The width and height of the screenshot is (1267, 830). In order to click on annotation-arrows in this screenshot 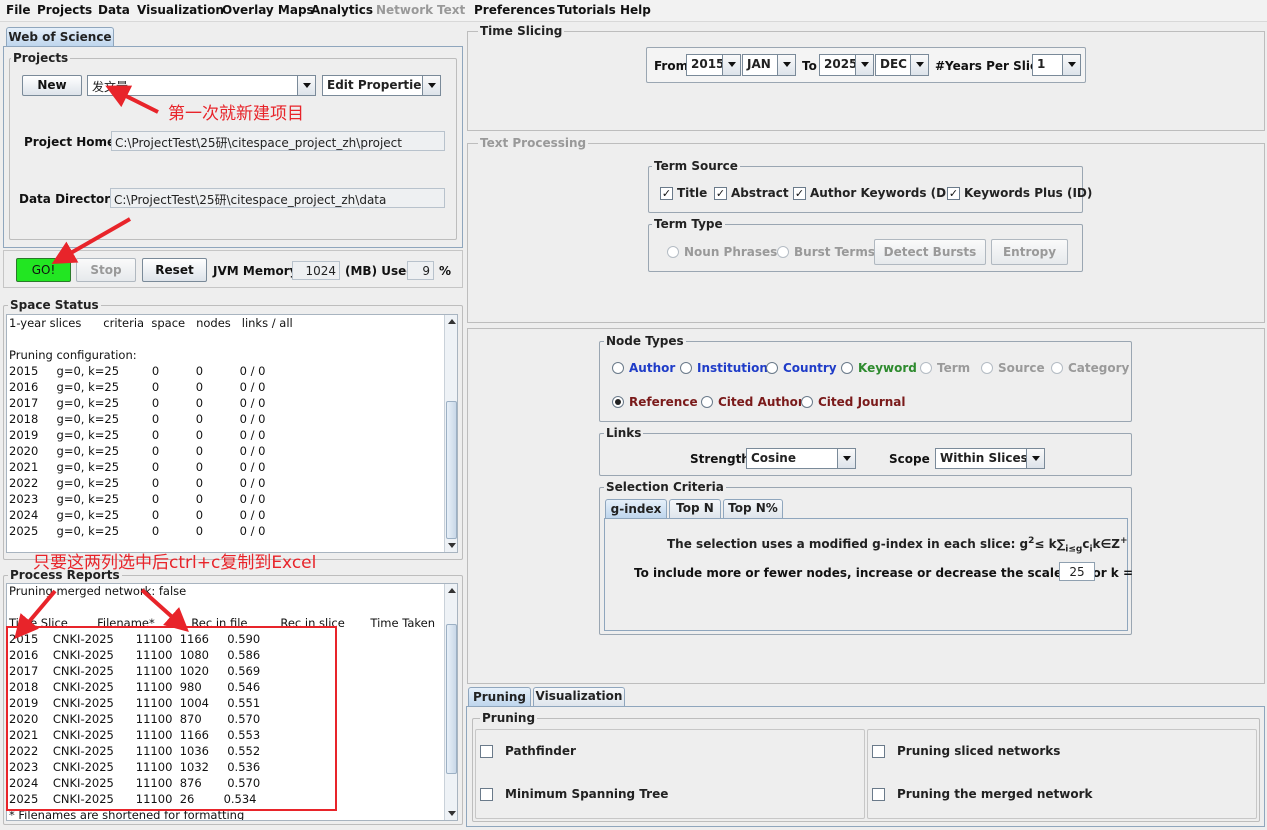, I will do `click(101, 362)`.